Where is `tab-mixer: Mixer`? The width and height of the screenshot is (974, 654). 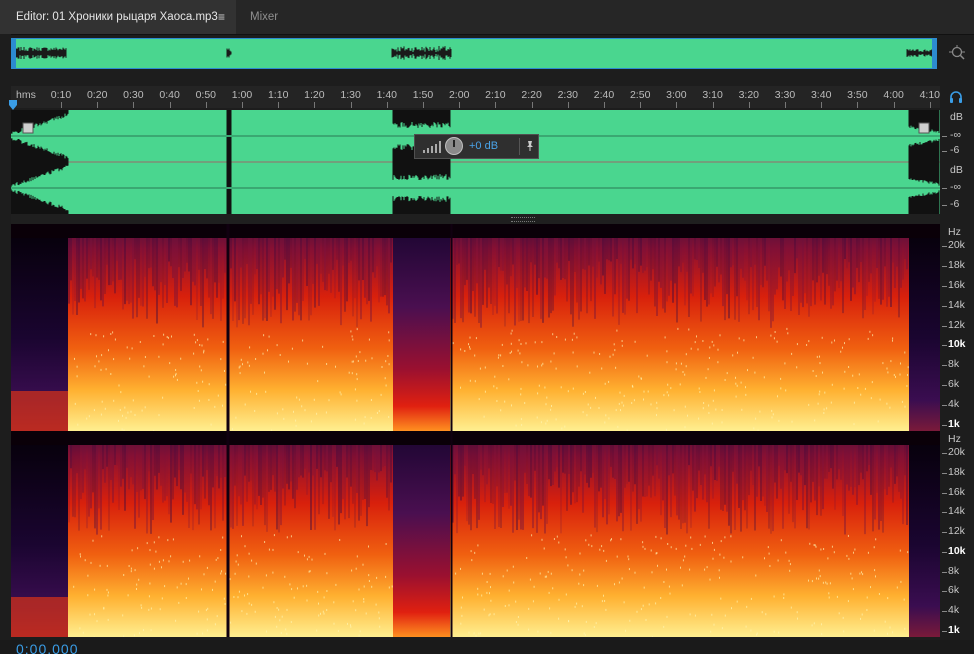
tab-mixer: Mixer is located at coordinates (268, 17).